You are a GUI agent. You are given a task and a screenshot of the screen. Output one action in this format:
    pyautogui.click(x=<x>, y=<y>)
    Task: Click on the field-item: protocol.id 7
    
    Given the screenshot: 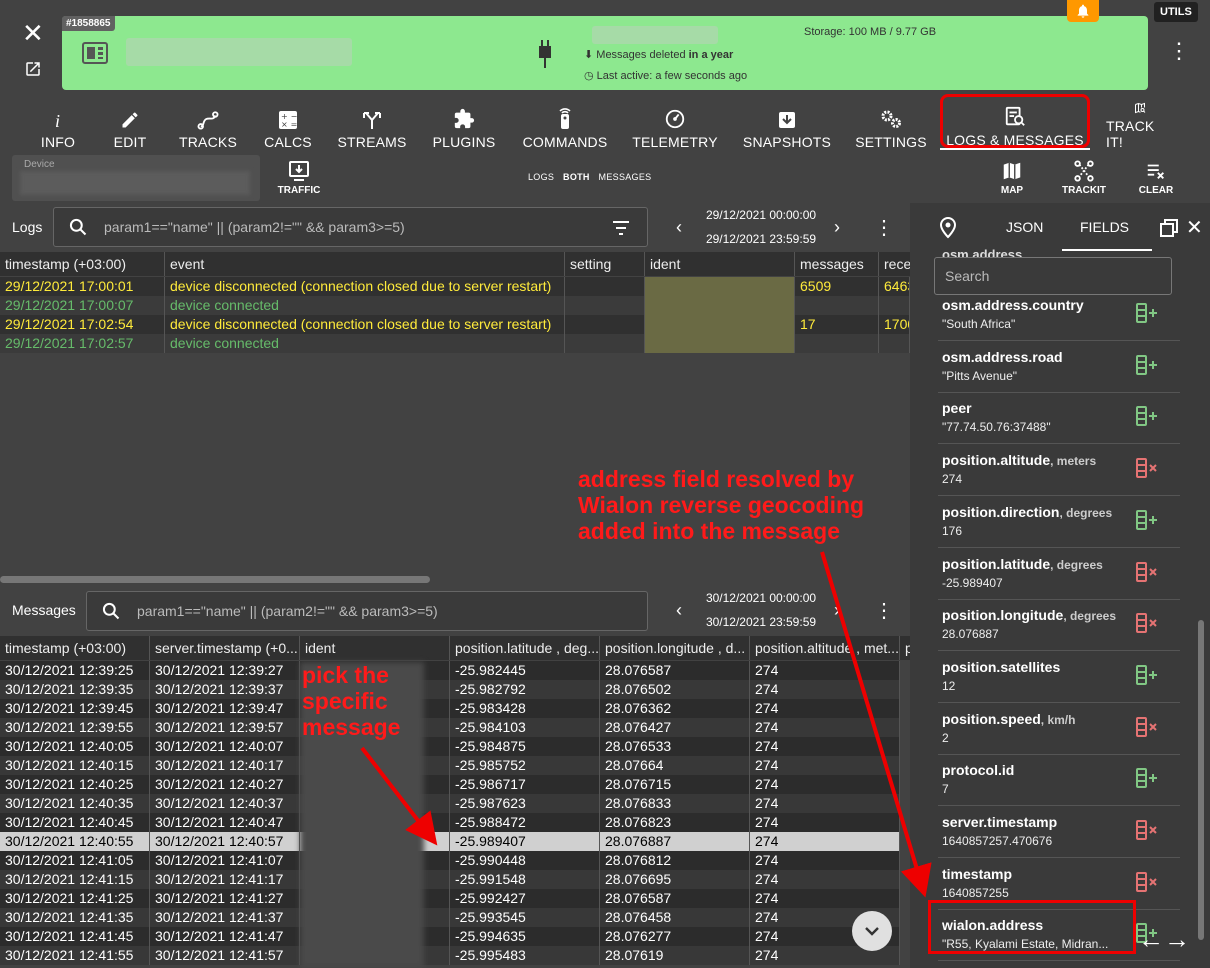 What is the action you would take?
    pyautogui.click(x=1059, y=780)
    